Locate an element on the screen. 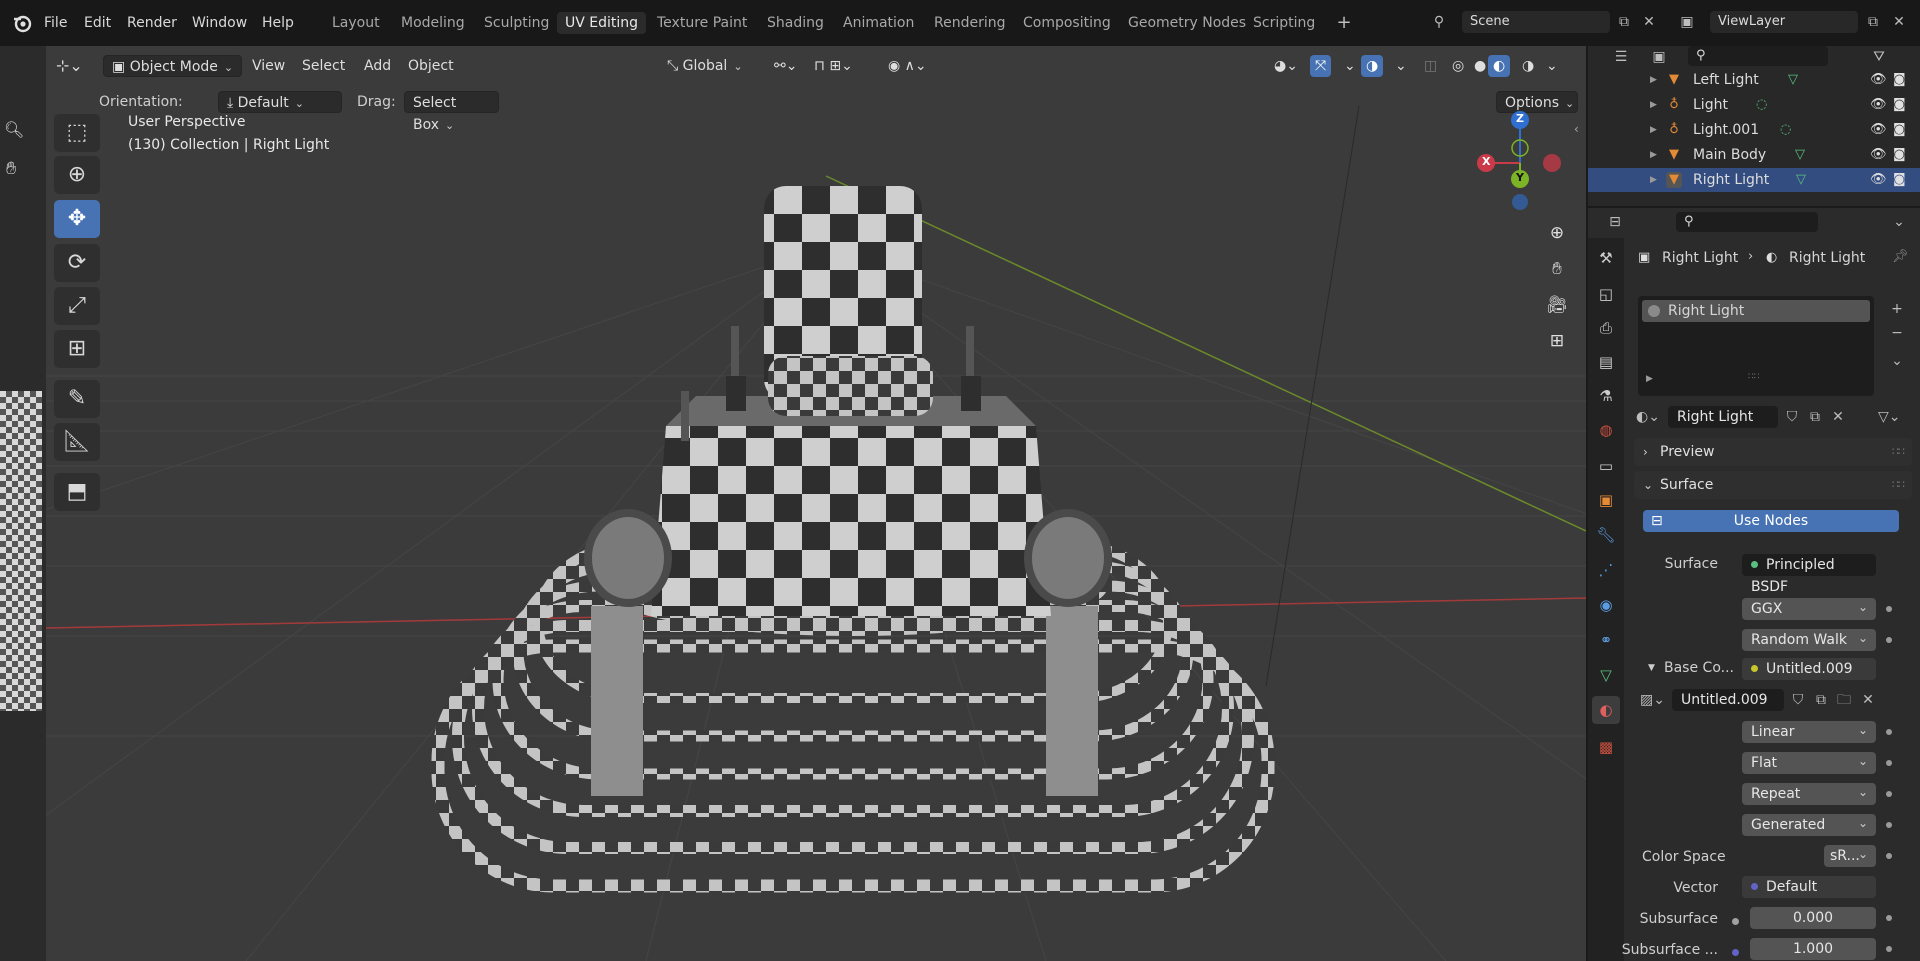 This screenshot has height=961, width=1920. render-tab-icon: ◱ is located at coordinates (1606, 294).